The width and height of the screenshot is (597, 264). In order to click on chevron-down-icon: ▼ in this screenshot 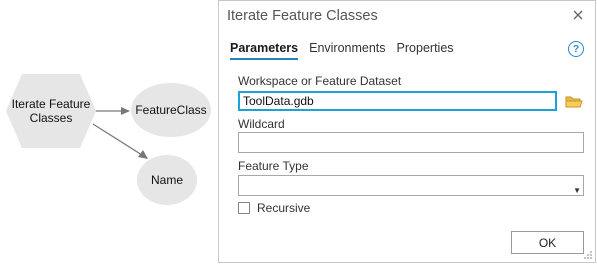, I will do `click(577, 190)`.